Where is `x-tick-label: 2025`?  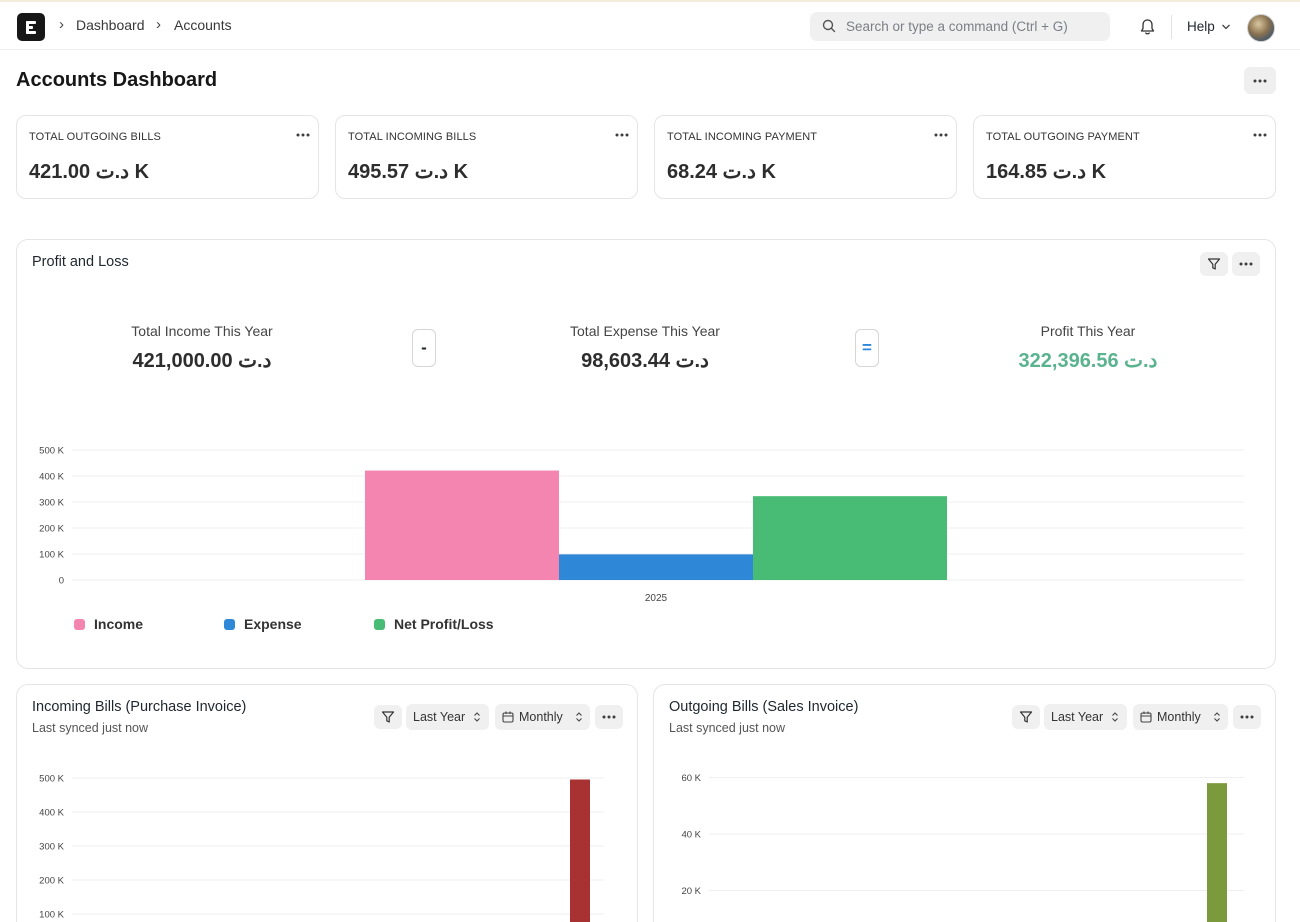
x-tick-label: 2025 is located at coordinates (656, 598).